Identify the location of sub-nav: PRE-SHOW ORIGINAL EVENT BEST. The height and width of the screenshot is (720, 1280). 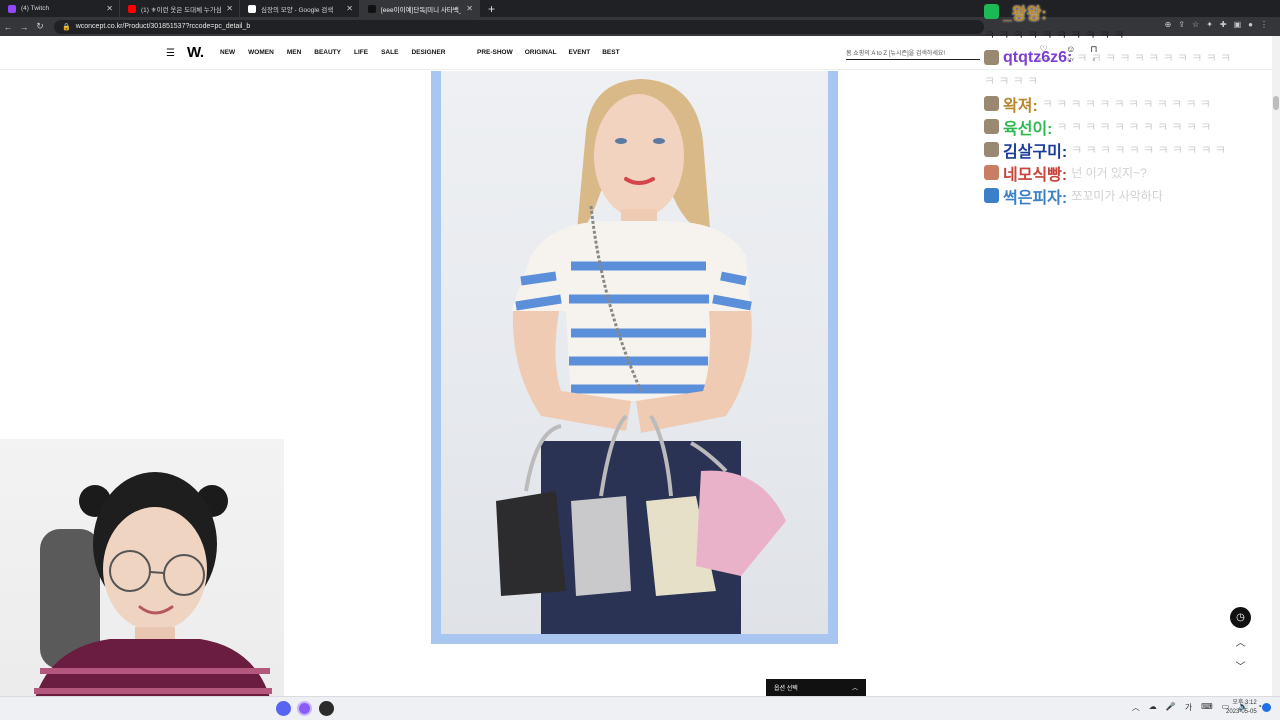
(554, 52).